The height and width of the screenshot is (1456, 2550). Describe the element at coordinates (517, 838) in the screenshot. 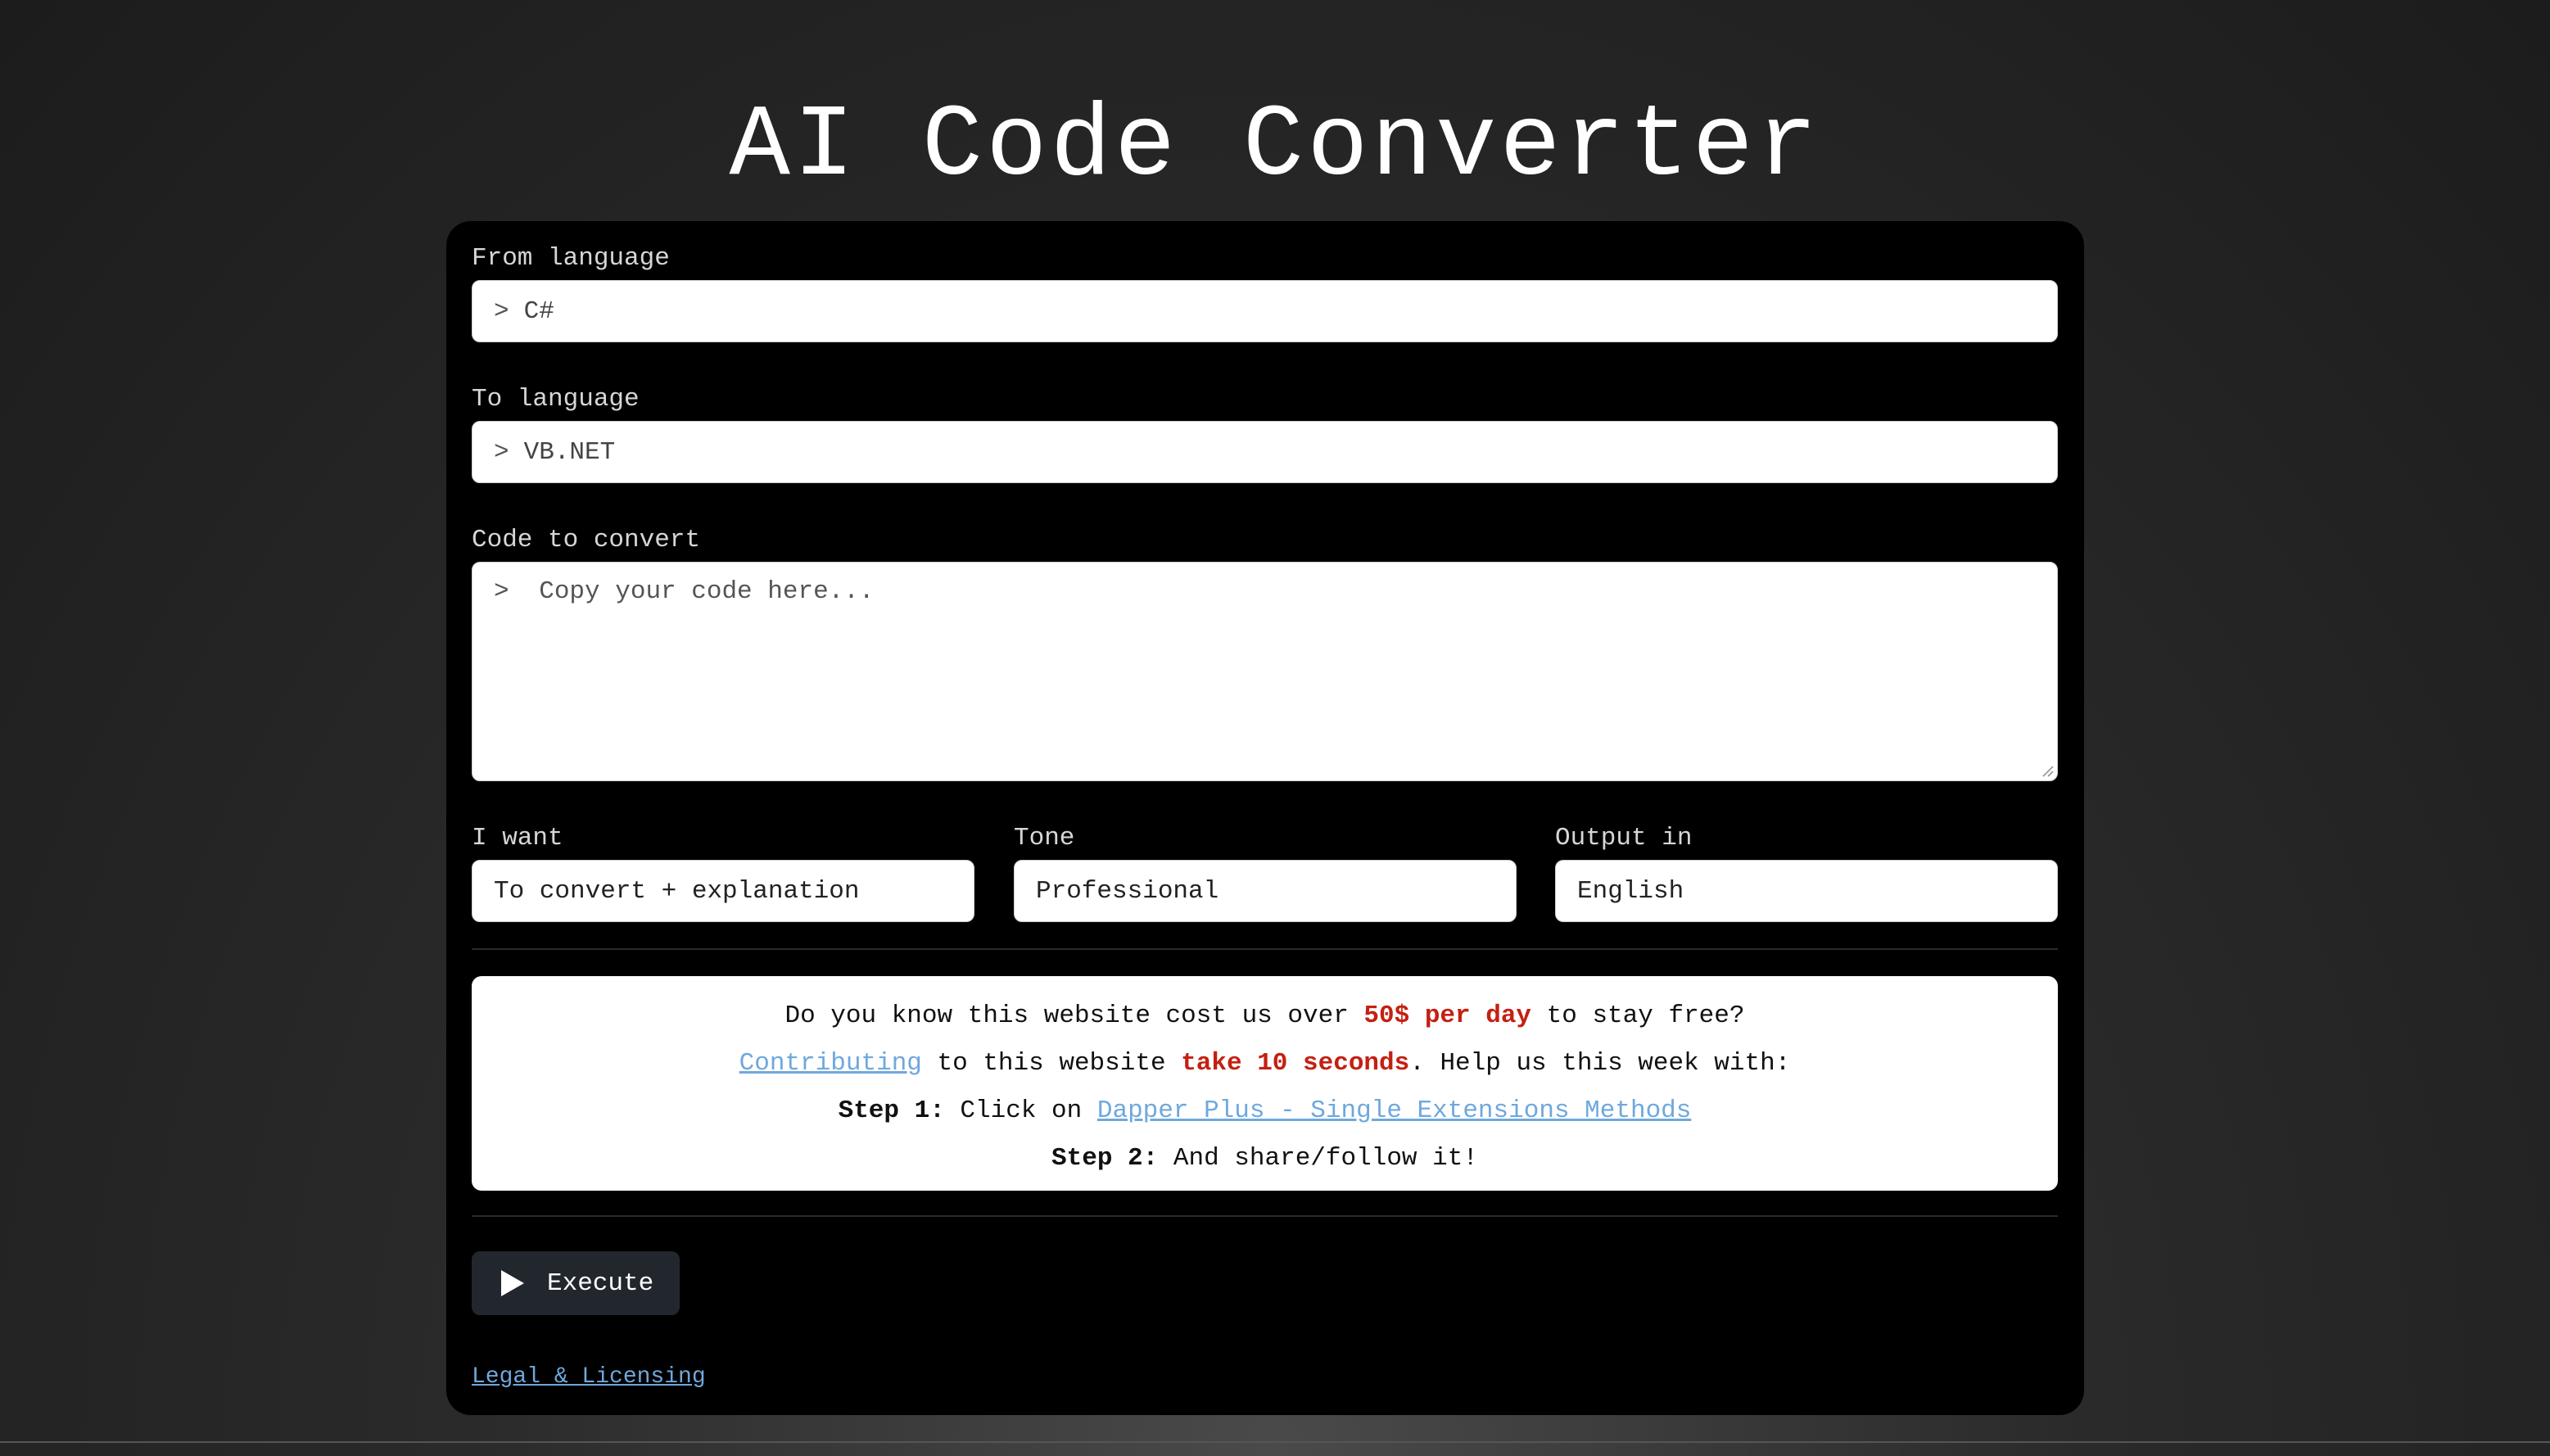

I see `i-want-label: I want` at that location.